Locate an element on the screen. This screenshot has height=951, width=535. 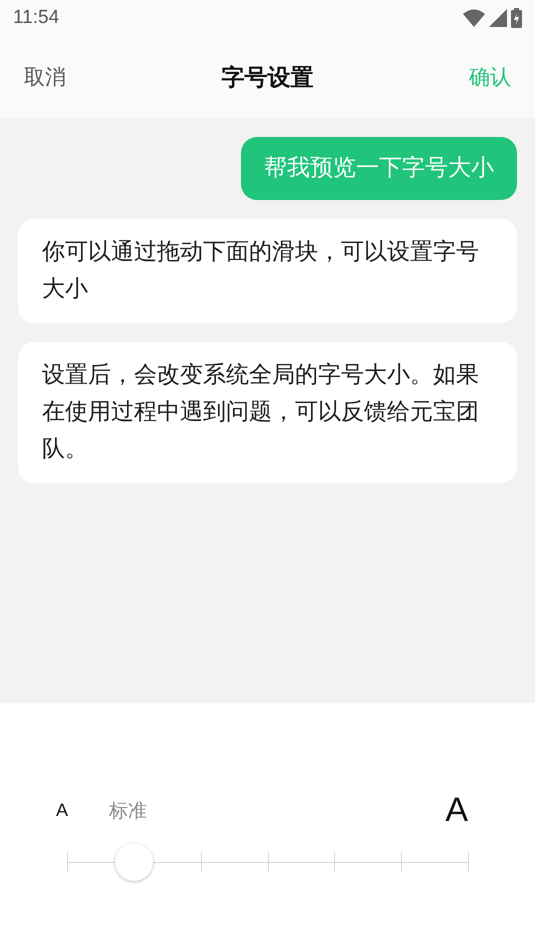
status-time: 11:54 is located at coordinates (36, 18).